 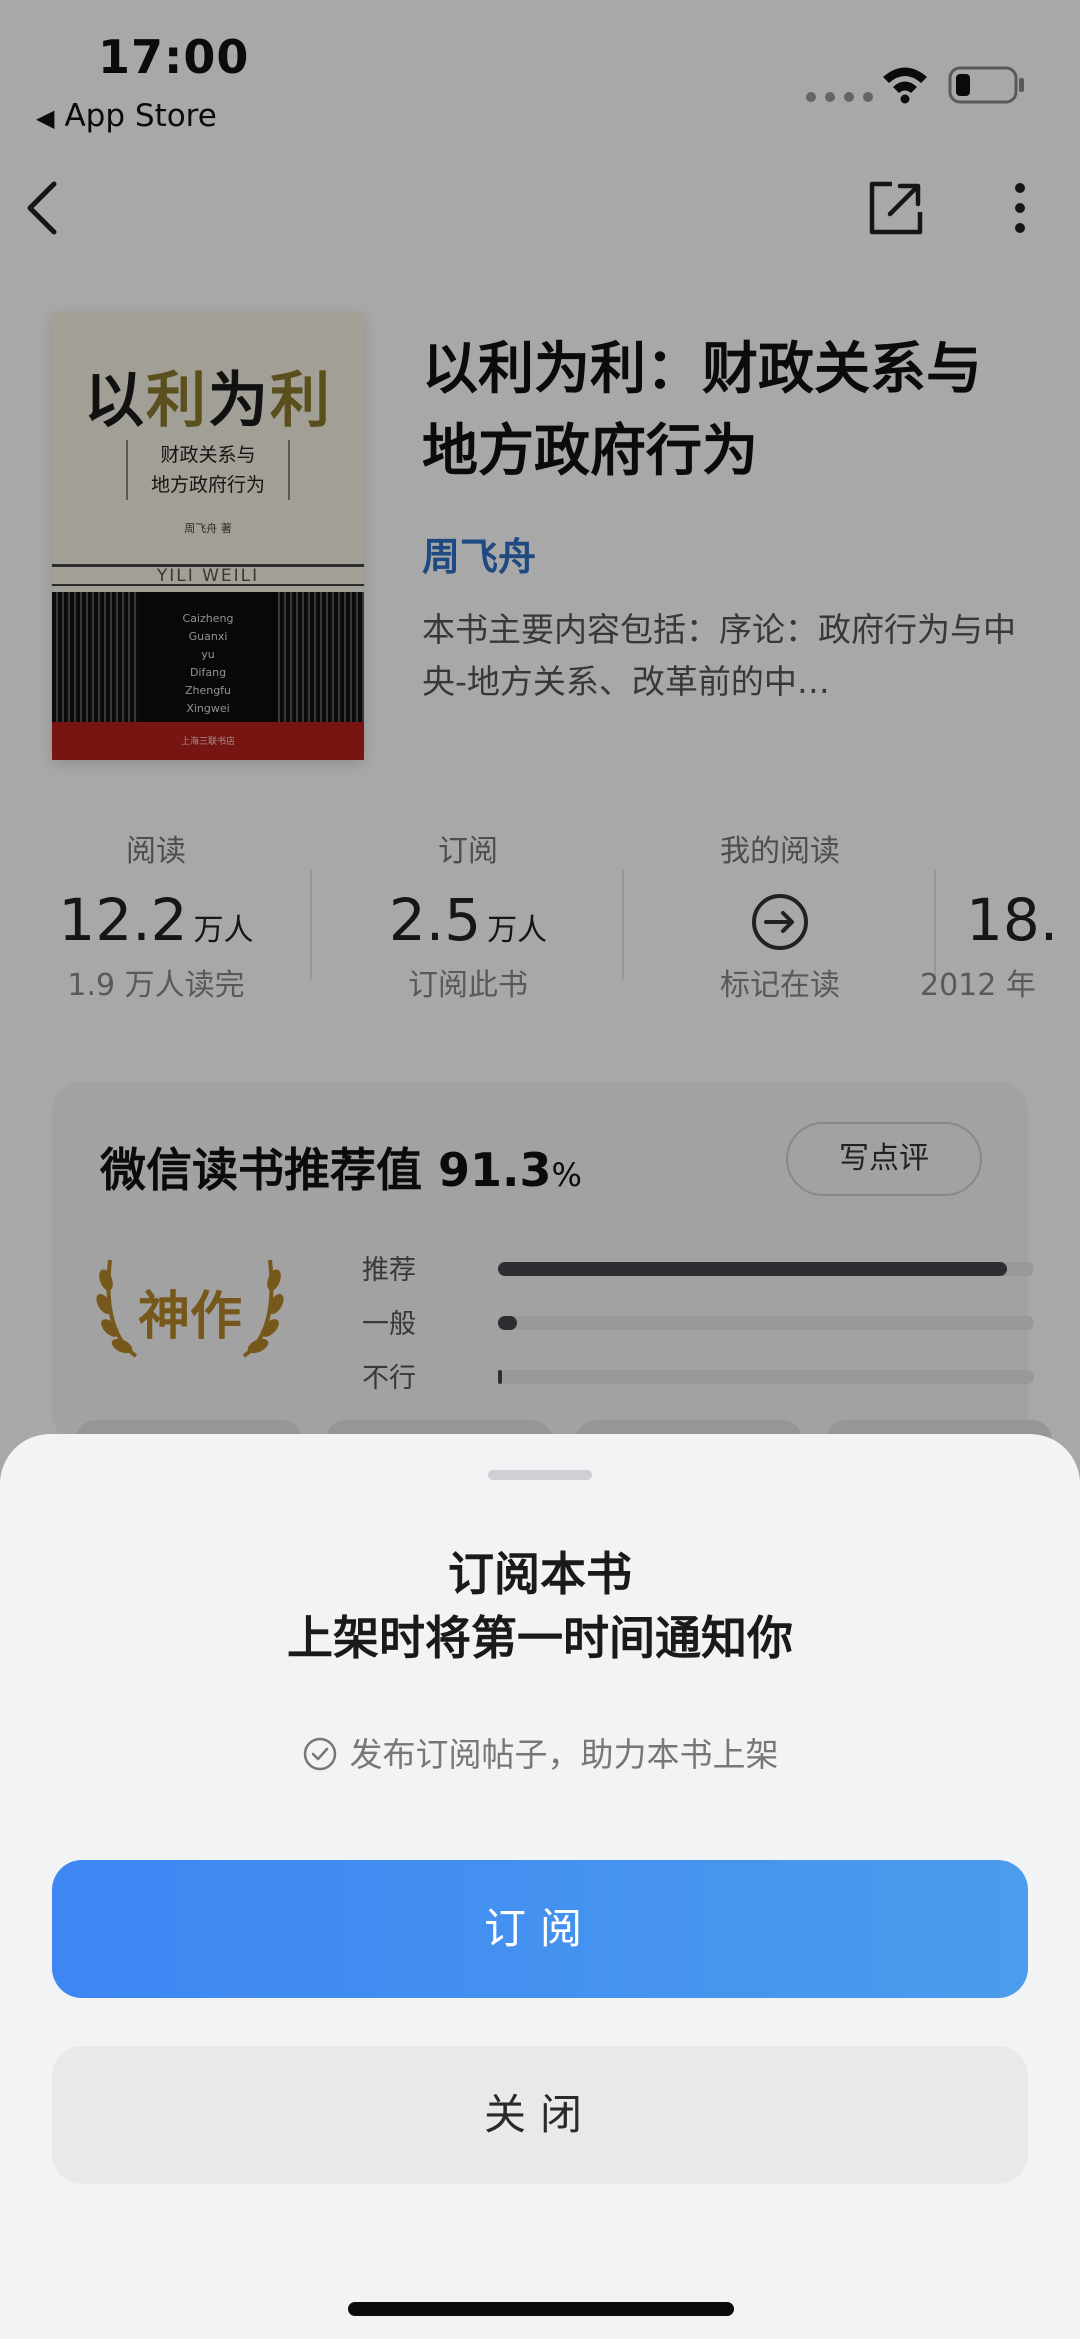 What do you see at coordinates (540, 1752) in the screenshot?
I see `publish-post-option: 发布订阅帖子，助力本书上架` at bounding box center [540, 1752].